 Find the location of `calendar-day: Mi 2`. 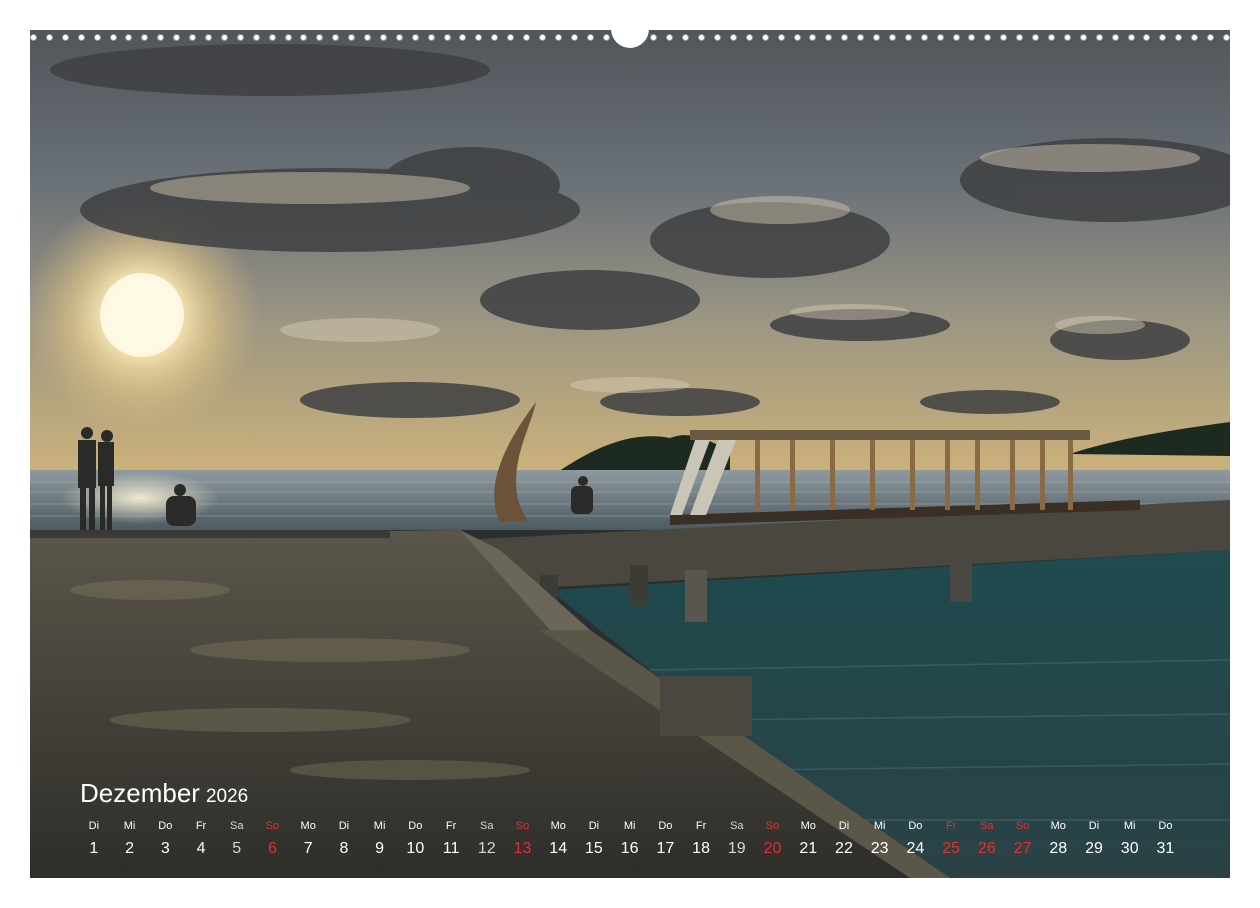

calendar-day: Mi 2 is located at coordinates (130, 838).